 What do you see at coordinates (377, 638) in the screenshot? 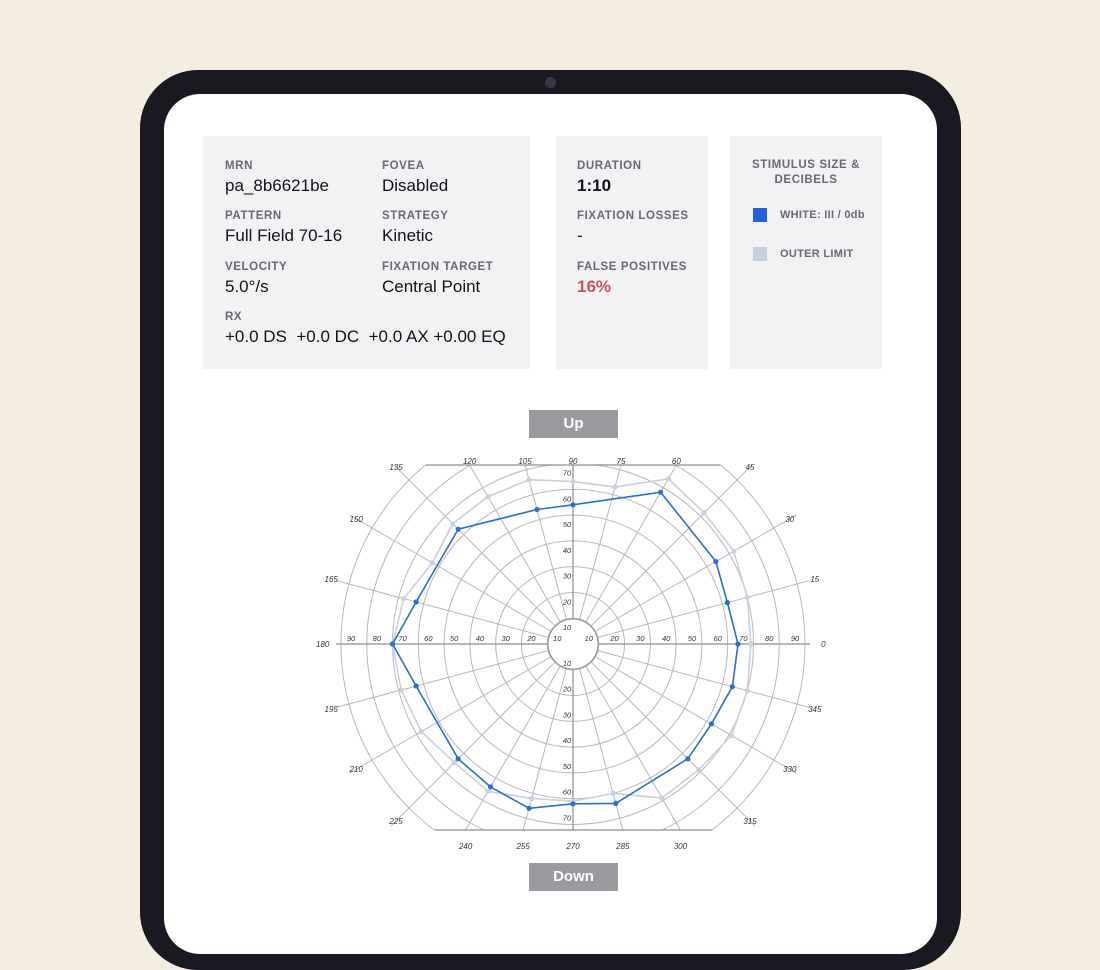
I see `radial-tick-label: 80` at bounding box center [377, 638].